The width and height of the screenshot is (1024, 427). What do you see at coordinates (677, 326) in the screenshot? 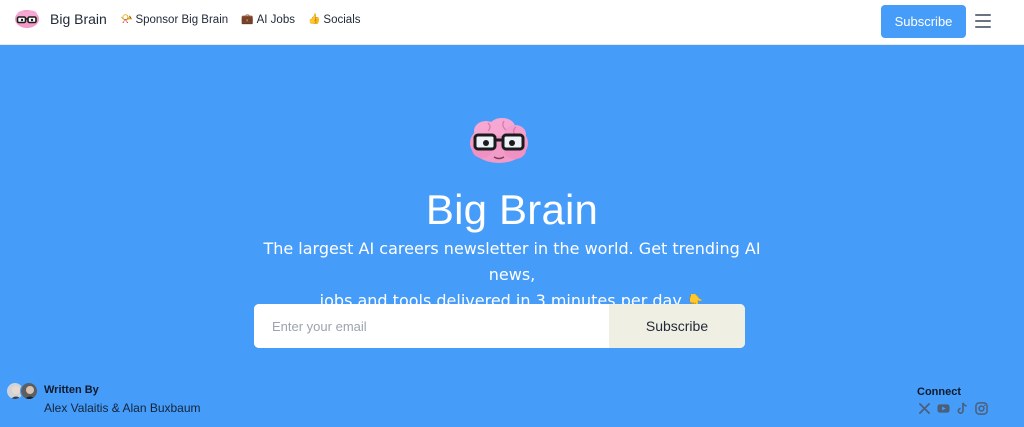
I see `subscribe-button: Subscribe` at bounding box center [677, 326].